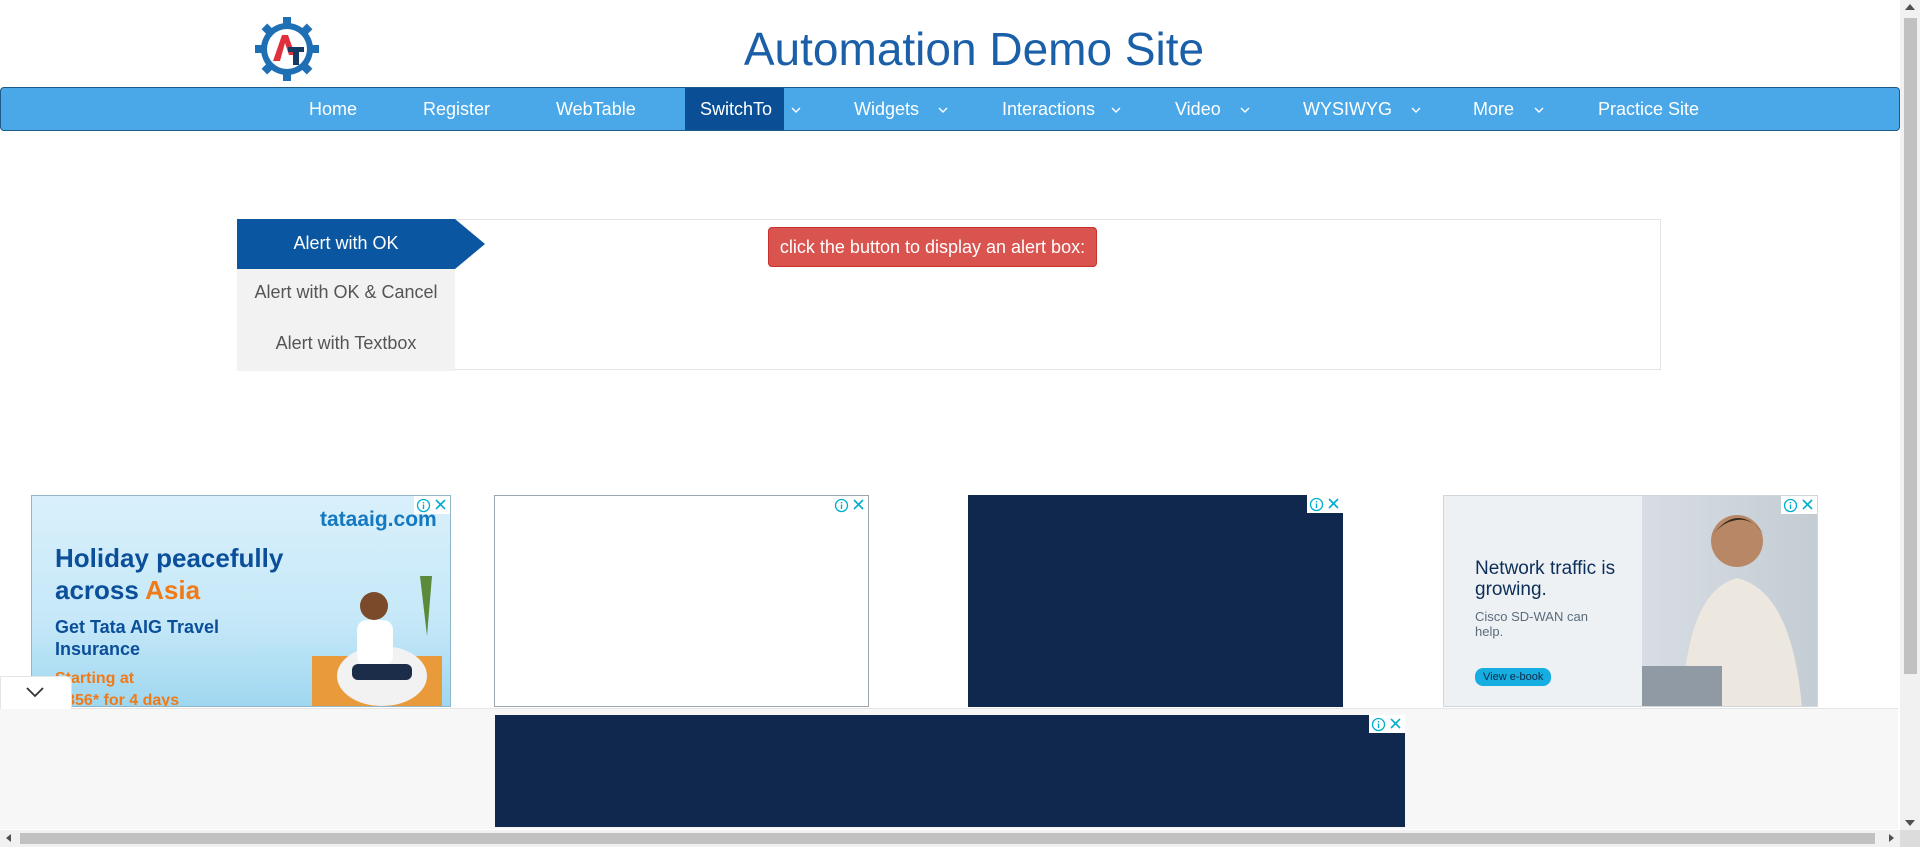 The height and width of the screenshot is (847, 1920). What do you see at coordinates (1910, 838) in the screenshot?
I see `scrollbar-corner` at bounding box center [1910, 838].